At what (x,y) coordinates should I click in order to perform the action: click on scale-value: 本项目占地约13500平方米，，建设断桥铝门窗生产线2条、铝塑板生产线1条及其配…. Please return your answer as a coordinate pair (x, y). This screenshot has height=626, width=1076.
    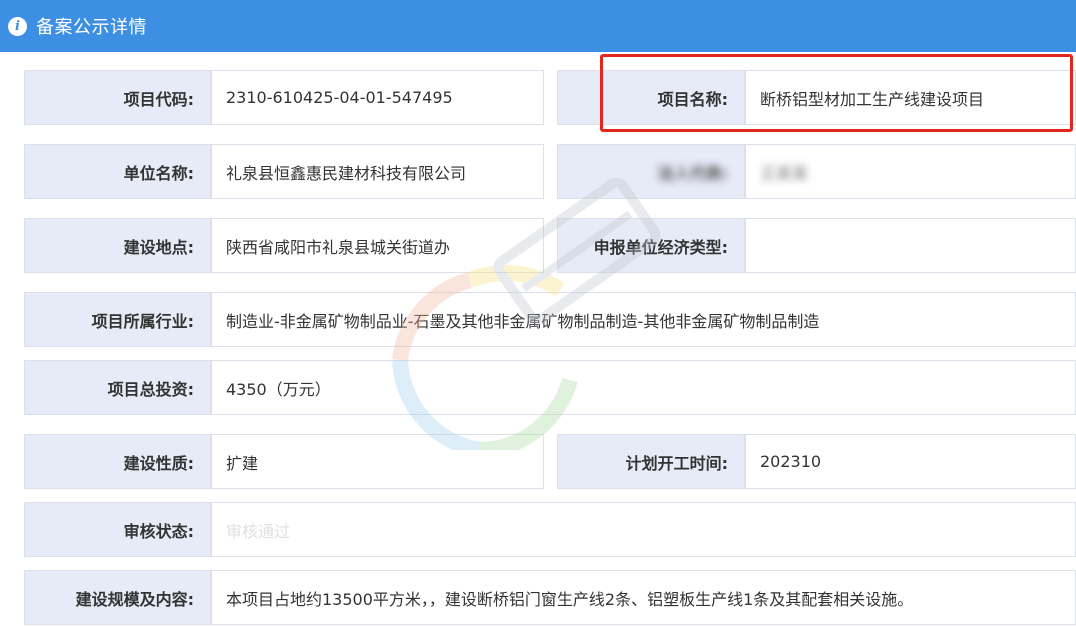
    Looking at the image, I should click on (643, 597).